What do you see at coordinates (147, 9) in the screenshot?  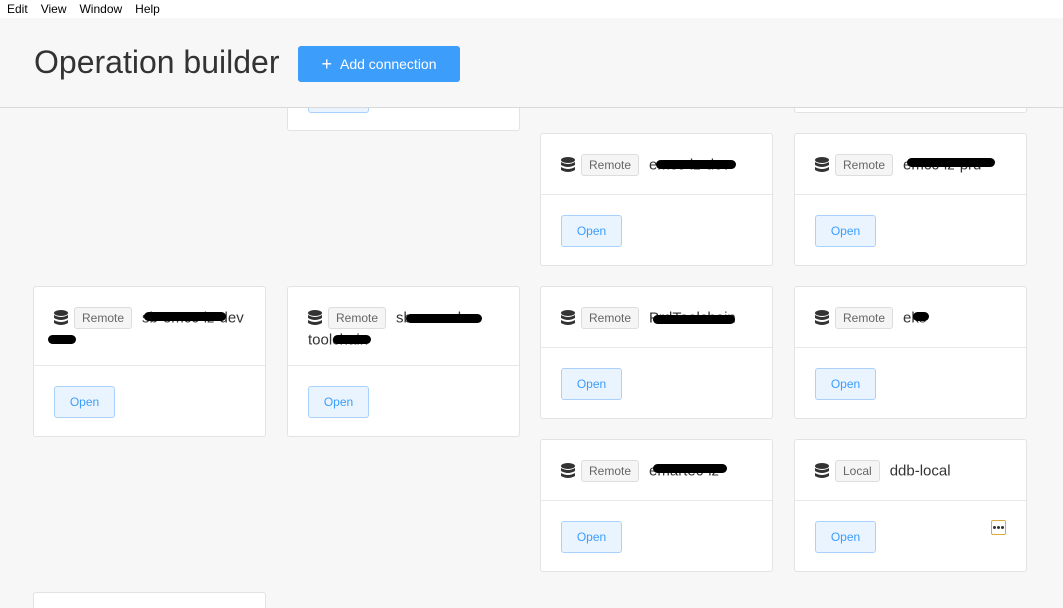 I see `menu-item-help: Help` at bounding box center [147, 9].